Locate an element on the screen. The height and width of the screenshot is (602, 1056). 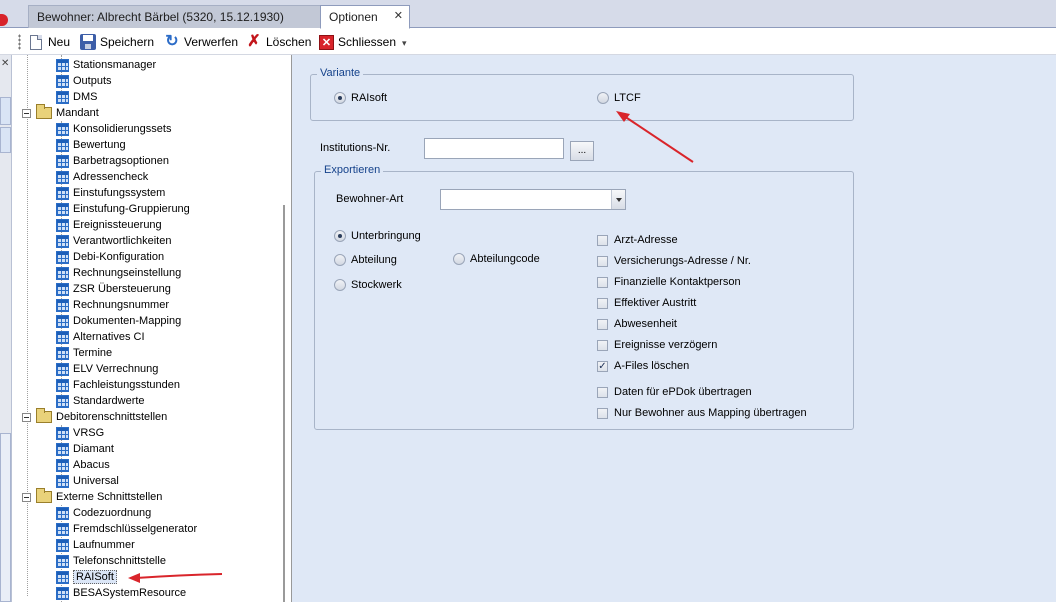
tree-item-fachleistungsstunden: Fachleistungsstunden is located at coordinates (118, 385).